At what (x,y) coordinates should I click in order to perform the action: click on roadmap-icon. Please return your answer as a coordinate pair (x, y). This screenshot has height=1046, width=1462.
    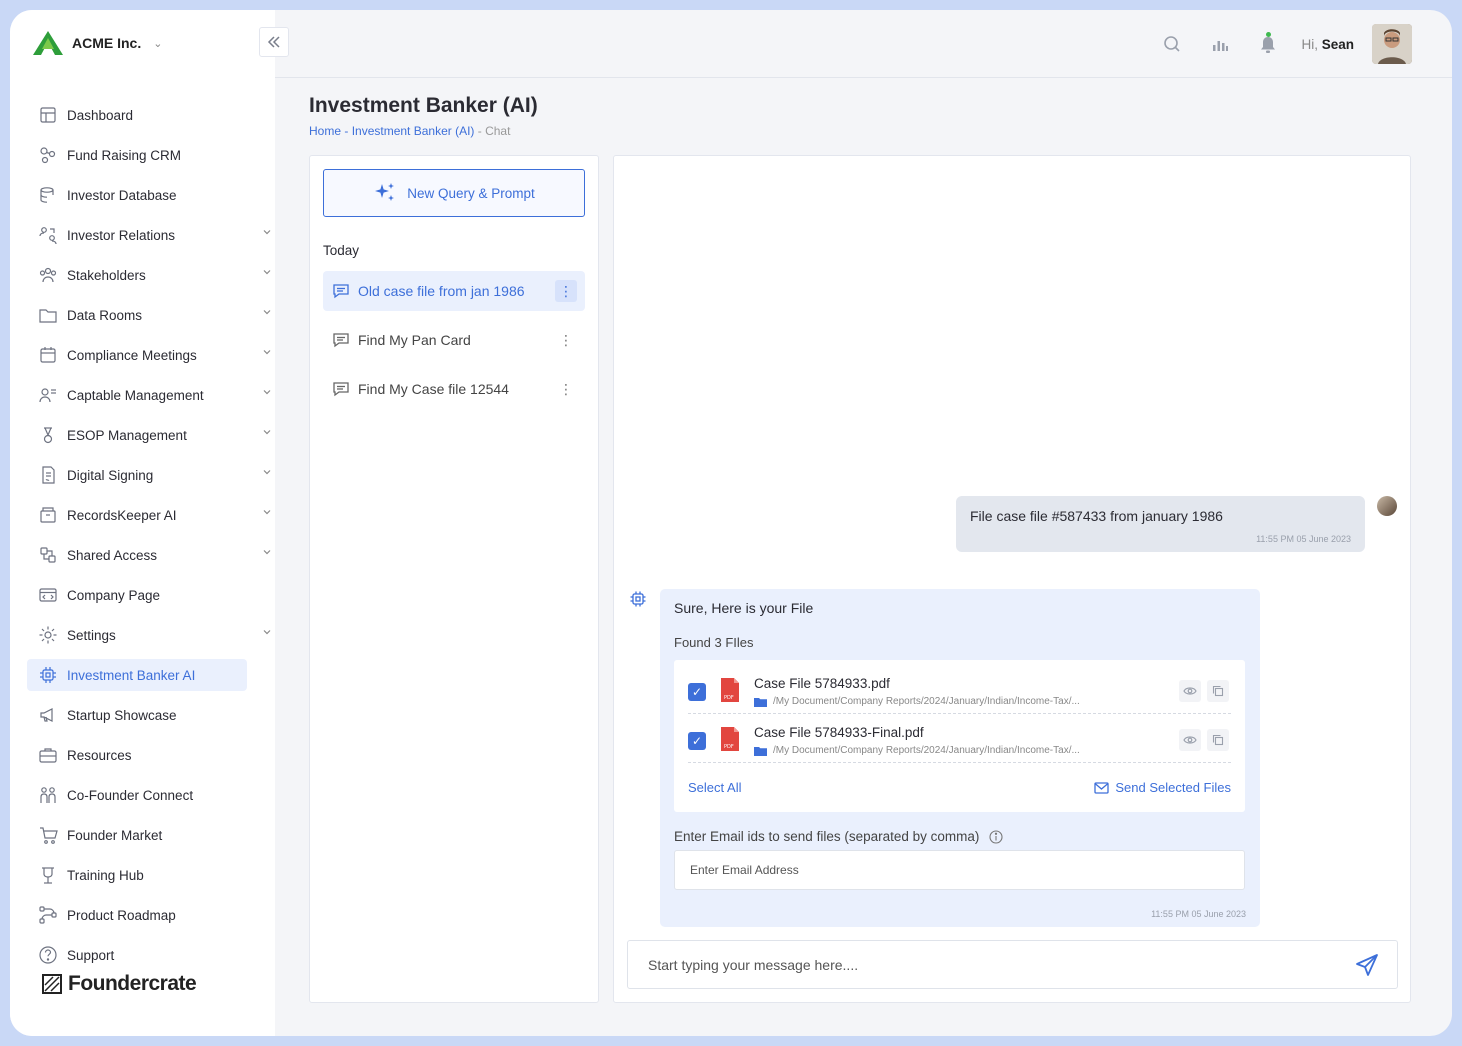
    Looking at the image, I should click on (48, 915).